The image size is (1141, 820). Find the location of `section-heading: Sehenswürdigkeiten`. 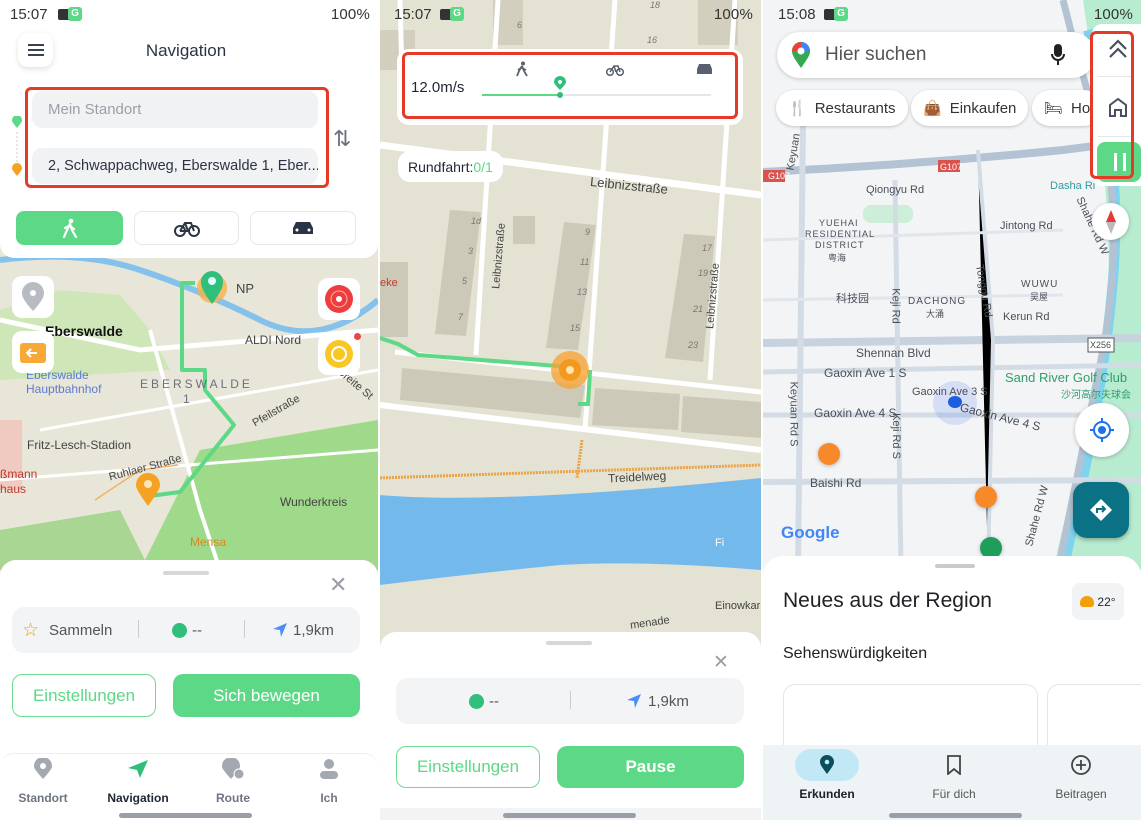

section-heading: Sehenswürdigkeiten is located at coordinates (855, 653).